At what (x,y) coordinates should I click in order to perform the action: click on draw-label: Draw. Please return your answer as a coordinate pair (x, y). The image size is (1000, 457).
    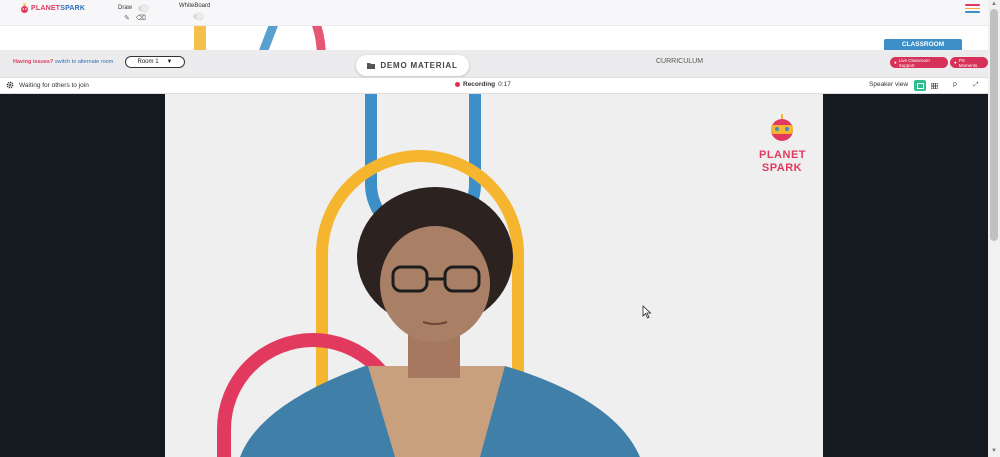
    Looking at the image, I should click on (125, 8).